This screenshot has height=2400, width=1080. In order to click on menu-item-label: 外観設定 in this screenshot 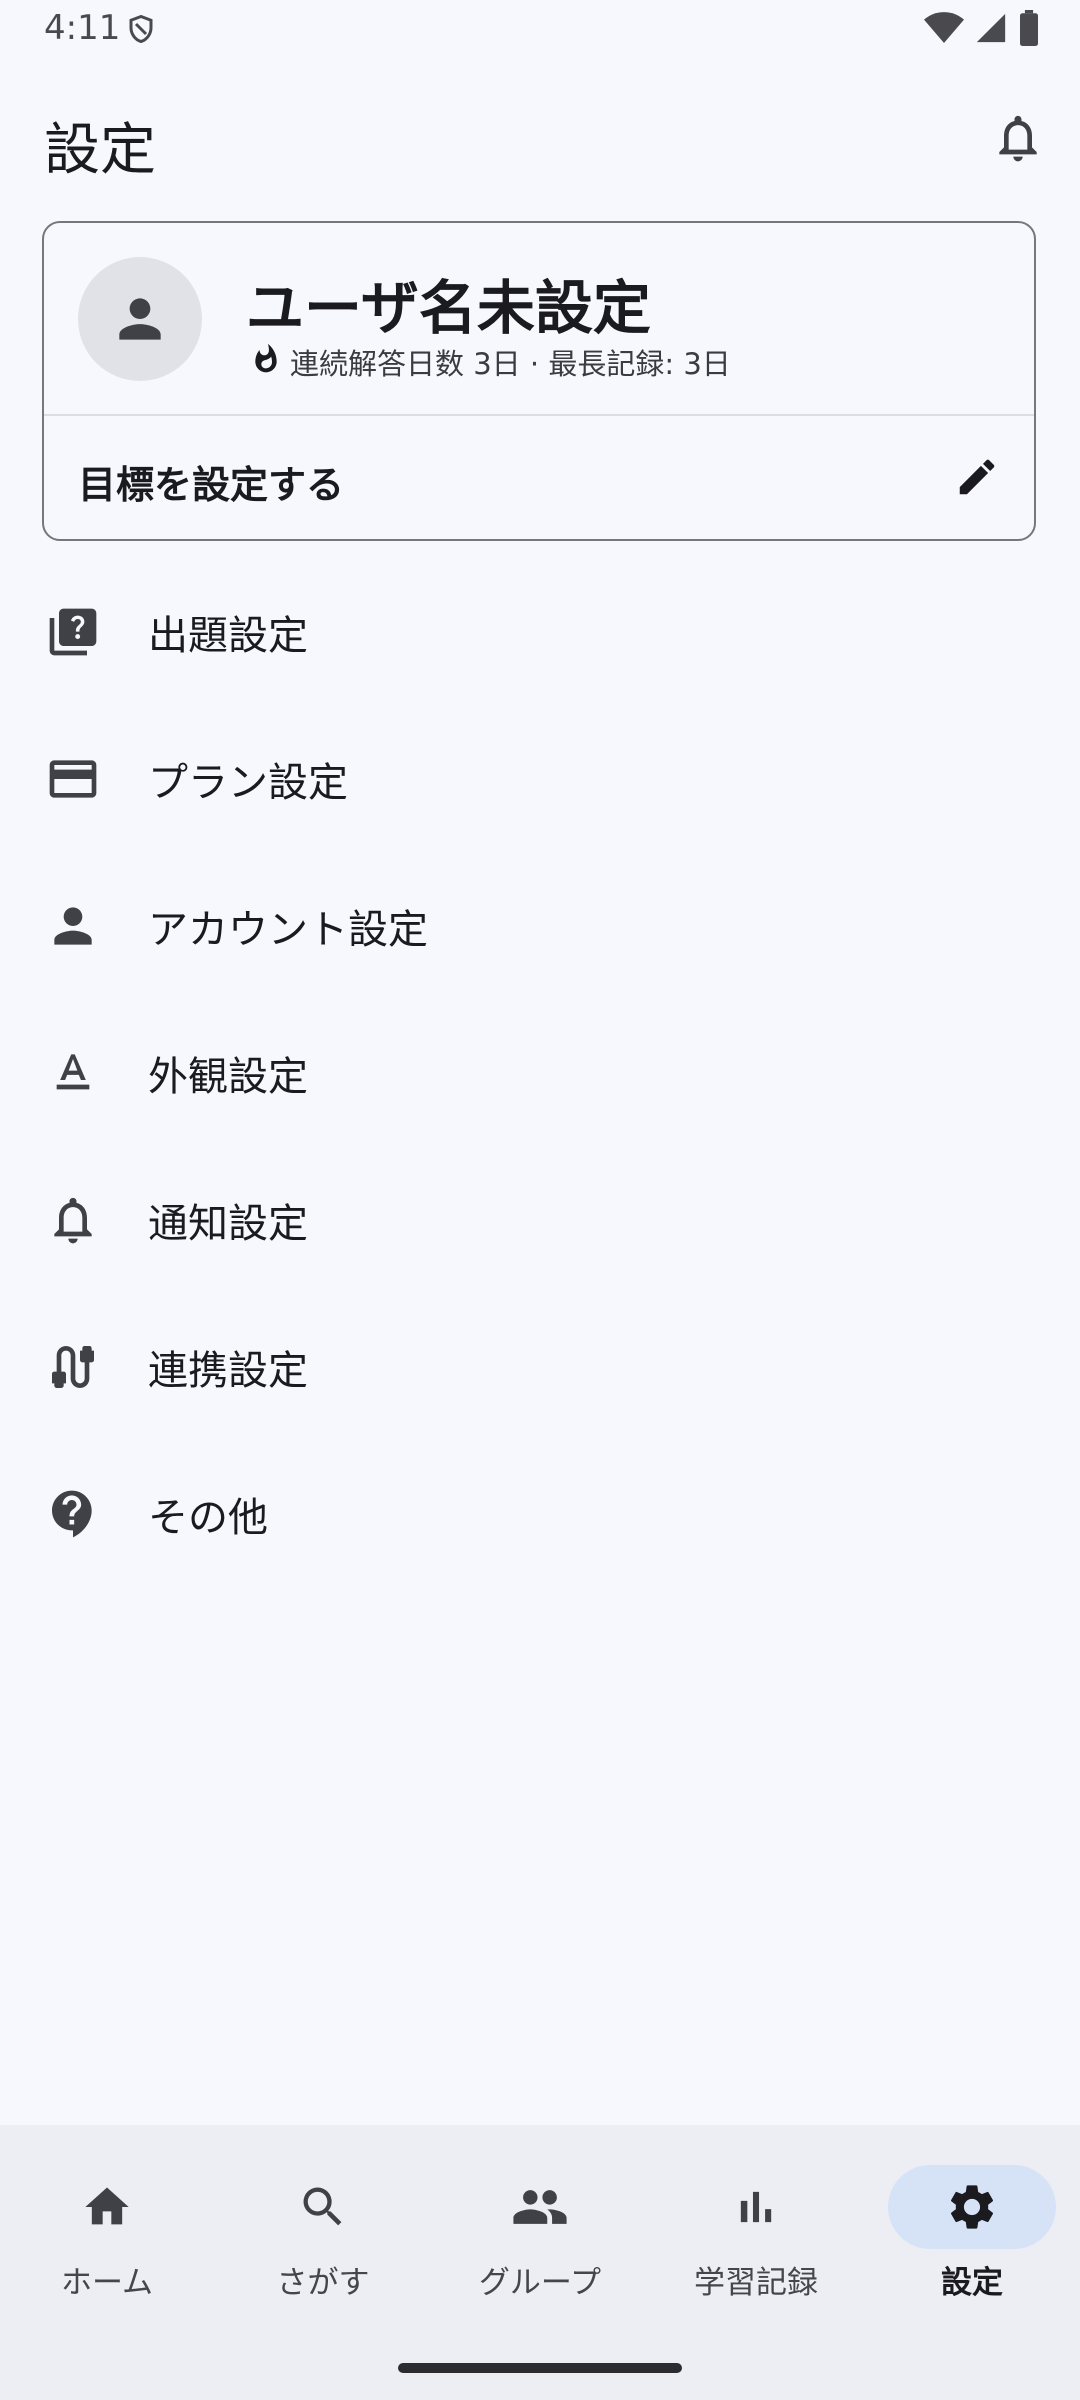, I will do `click(228, 1076)`.